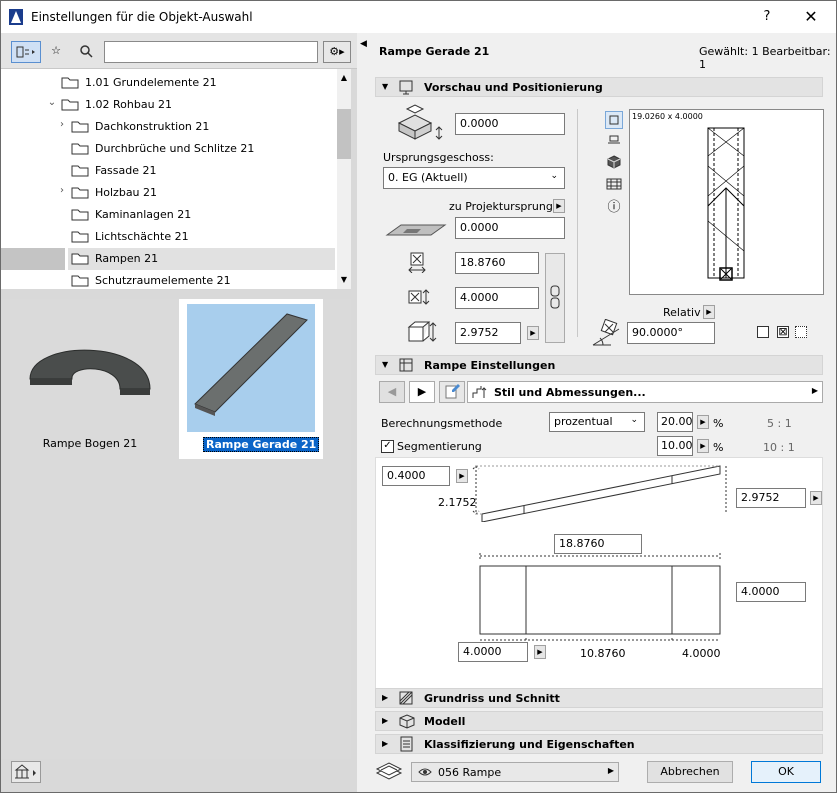 The height and width of the screenshot is (793, 837). Describe the element at coordinates (169, 83) in the screenshot. I see `tree-item-1.01: 1.01 Grundelemente 21` at that location.